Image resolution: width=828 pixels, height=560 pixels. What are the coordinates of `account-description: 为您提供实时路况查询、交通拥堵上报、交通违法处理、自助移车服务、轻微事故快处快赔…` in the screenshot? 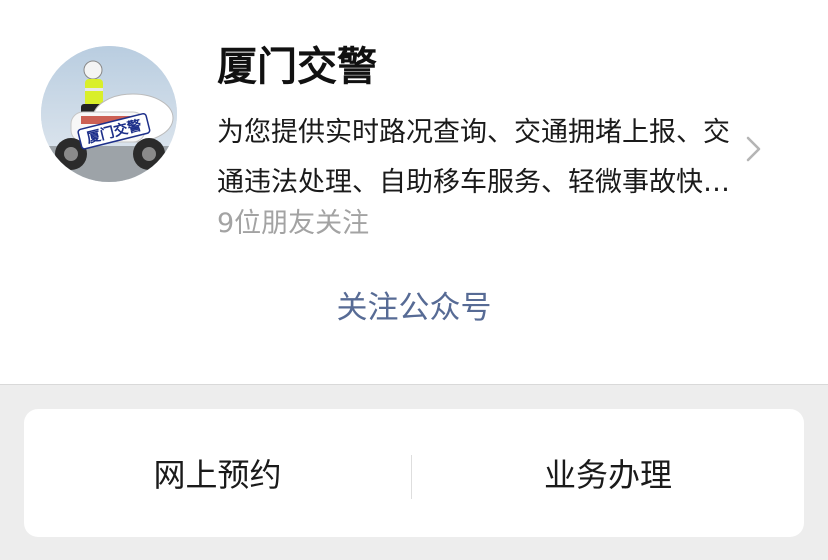 It's located at (477, 158).